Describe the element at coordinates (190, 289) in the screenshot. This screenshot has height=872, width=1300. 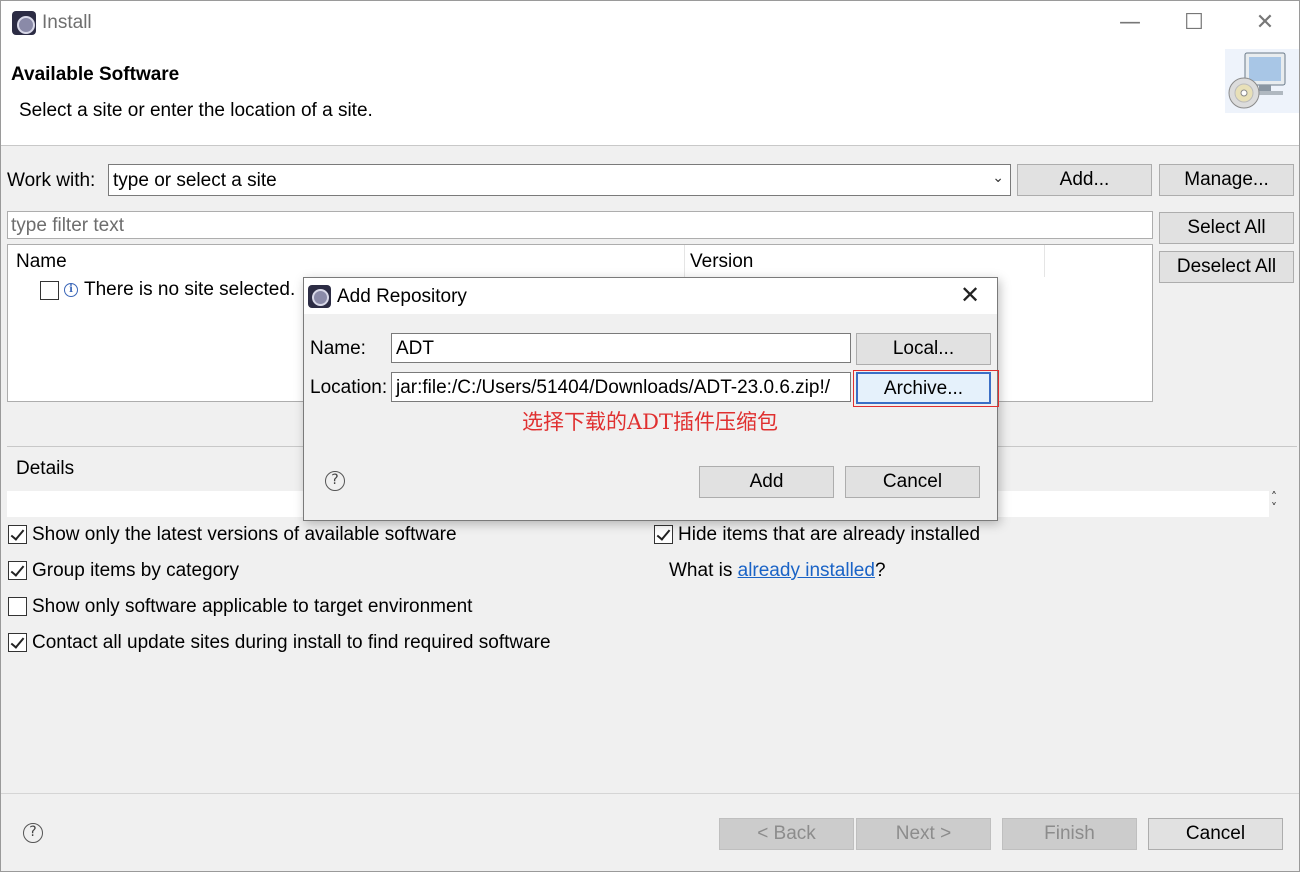
I see `row-name: There is no site selected.` at that location.